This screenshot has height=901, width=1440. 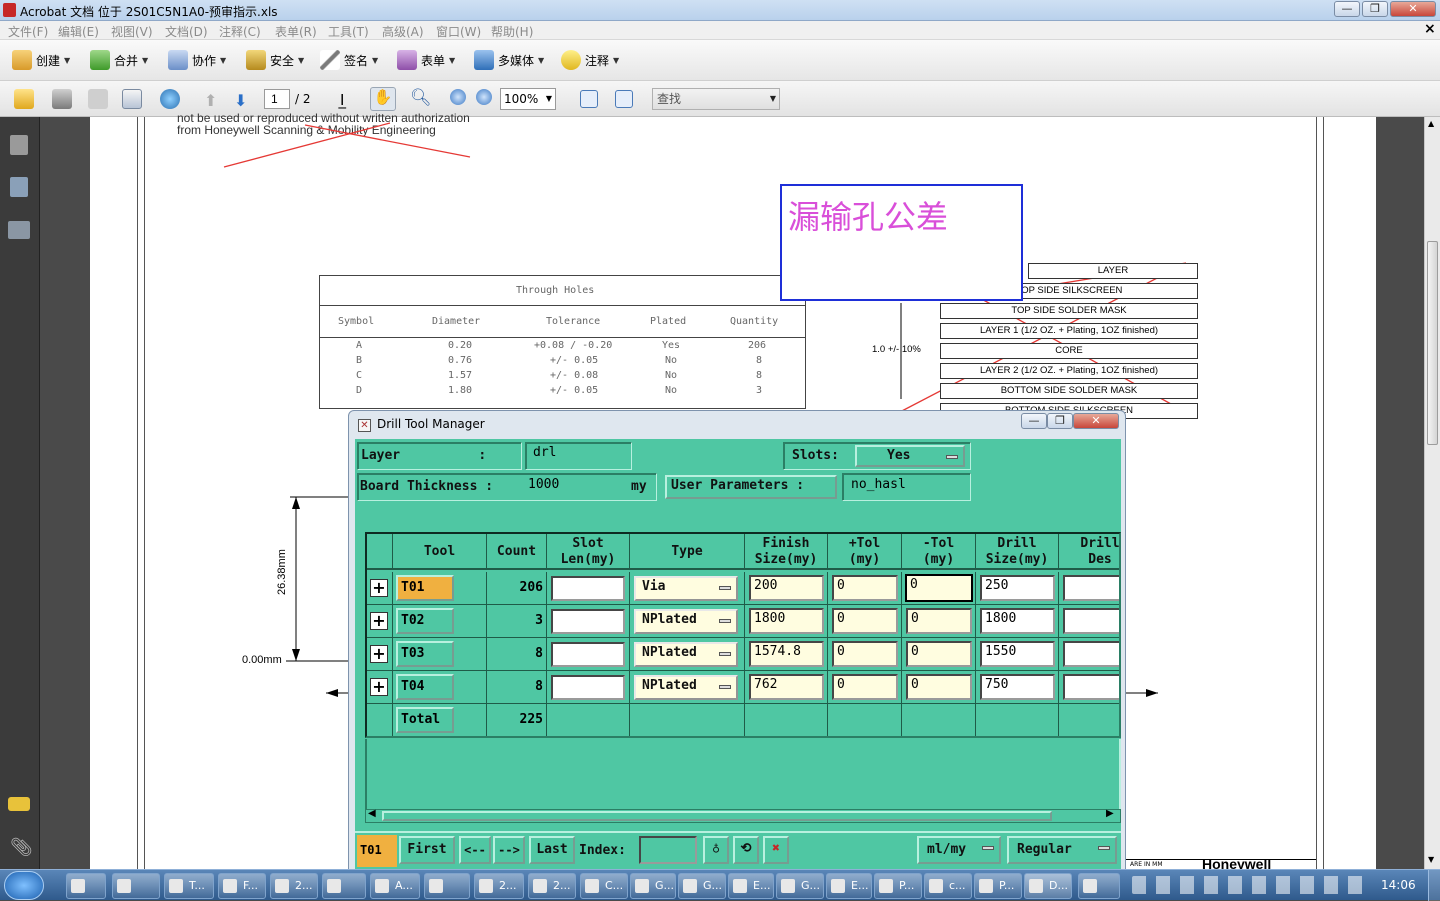 What do you see at coordinates (1062, 850) in the screenshot?
I see `mode-option-menu: Regular` at bounding box center [1062, 850].